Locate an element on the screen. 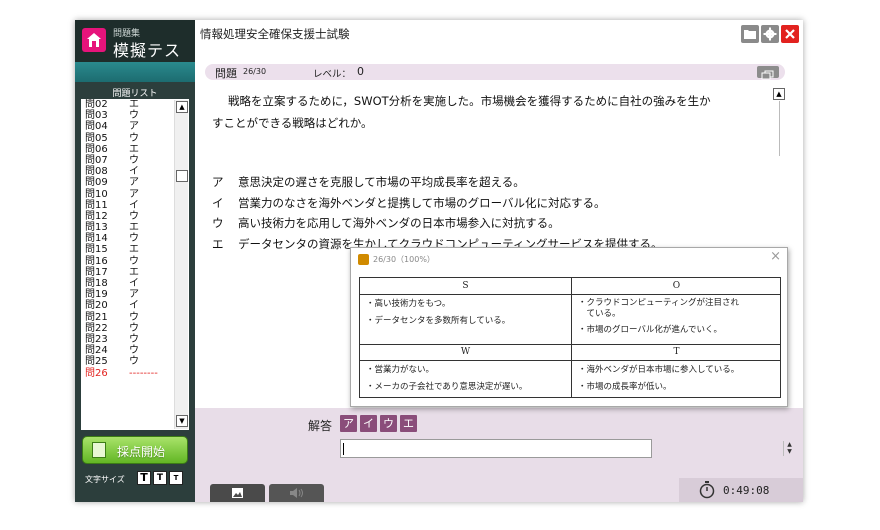 This screenshot has height=530, width=880. question-list-item: 問06 エ is located at coordinates (128, 149).